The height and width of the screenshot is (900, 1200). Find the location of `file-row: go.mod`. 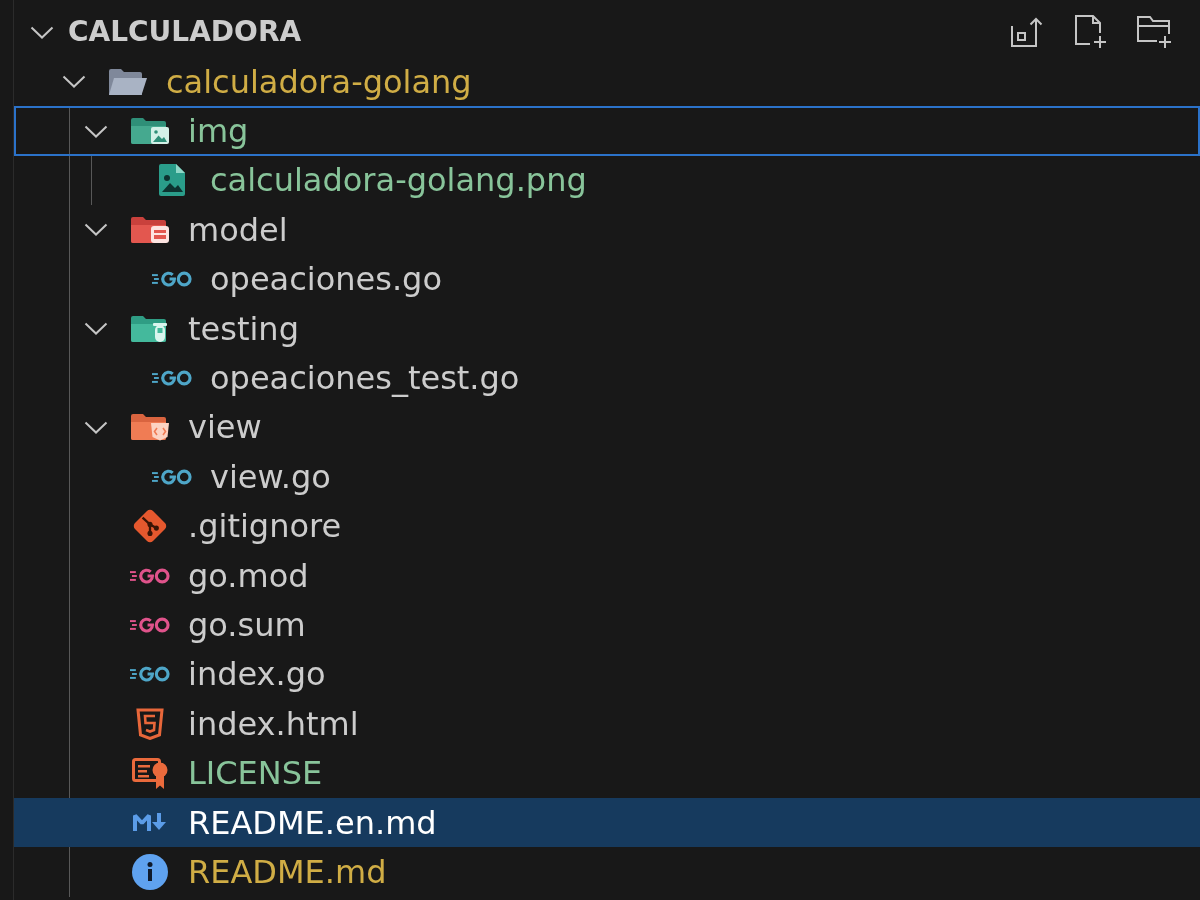

file-row: go.mod is located at coordinates (607, 575).